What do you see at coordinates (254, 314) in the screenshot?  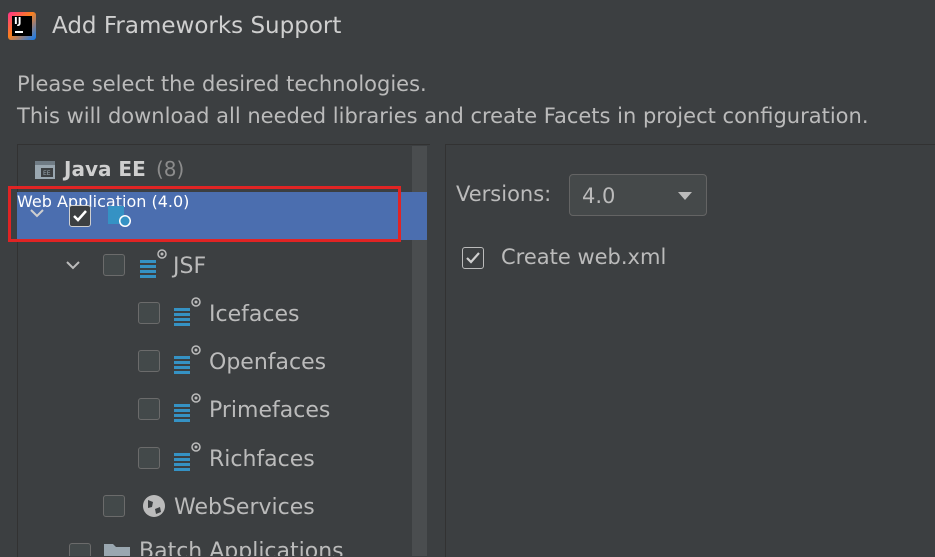 I see `tree-item-label: Icefaces` at bounding box center [254, 314].